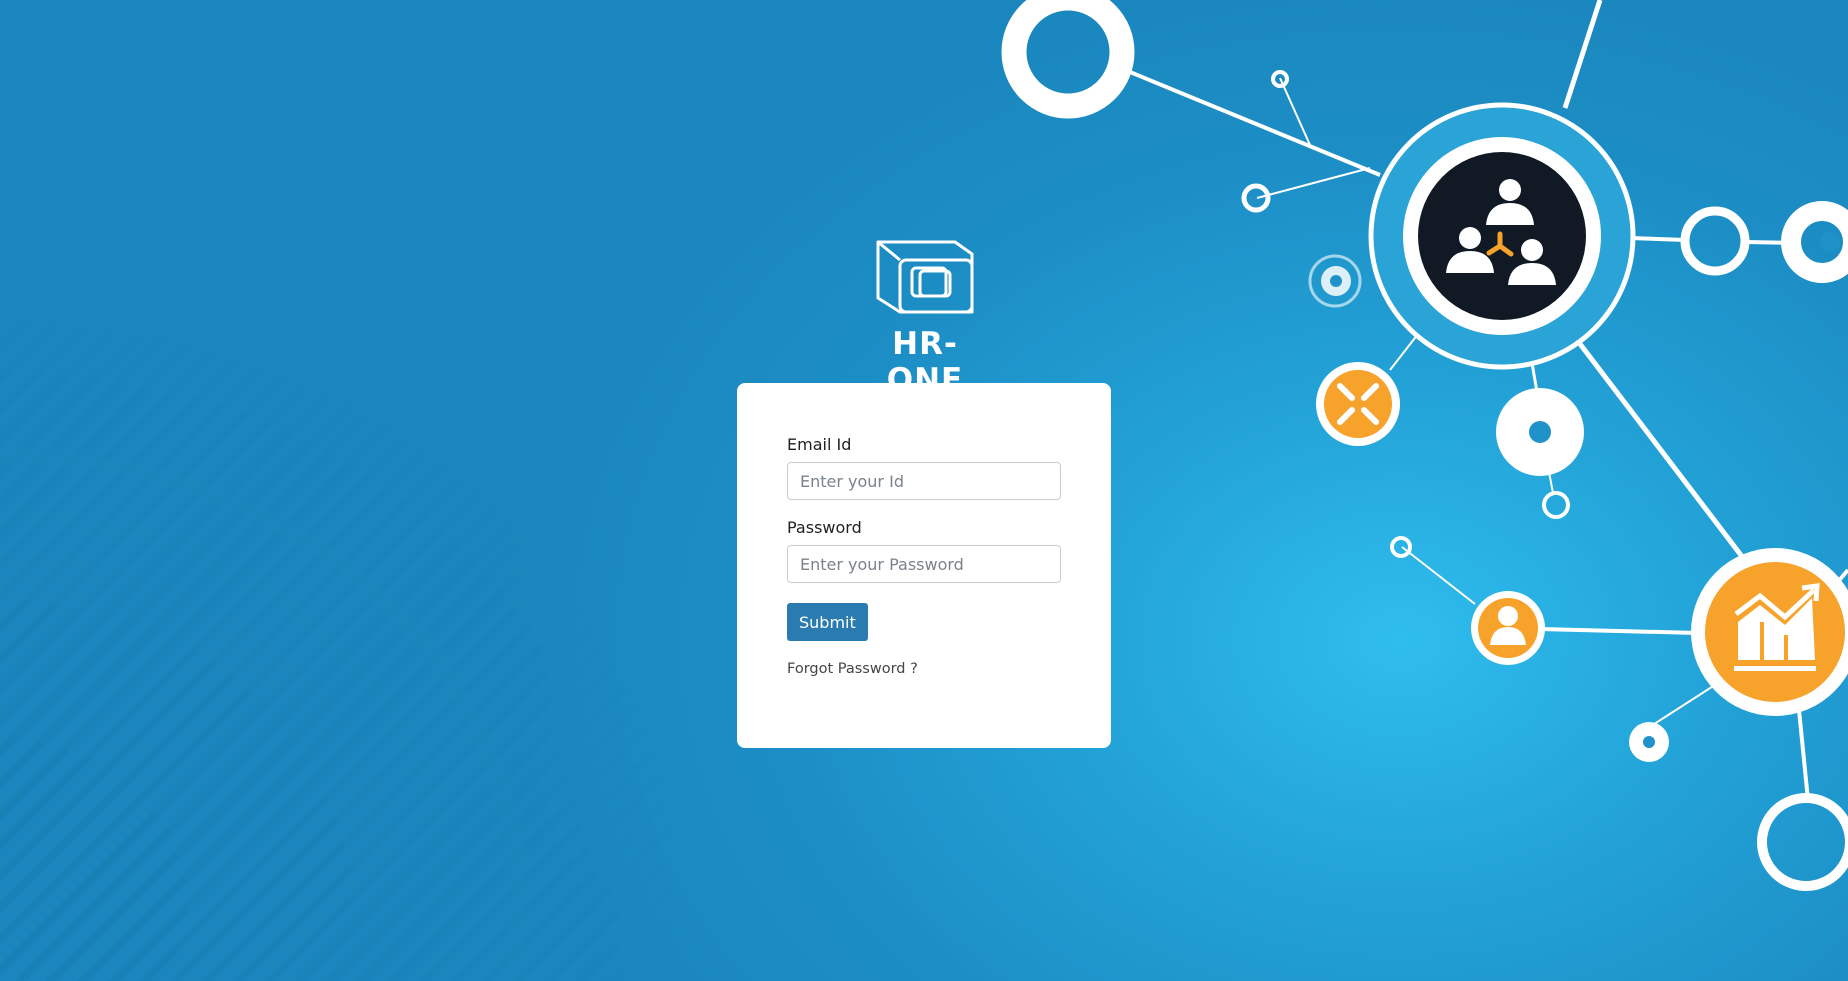  I want to click on password-label: Password, so click(824, 527).